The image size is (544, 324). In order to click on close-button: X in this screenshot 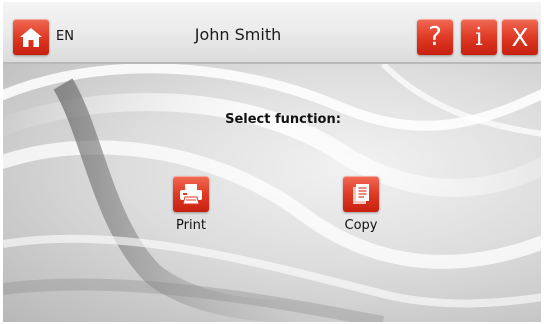, I will do `click(520, 37)`.